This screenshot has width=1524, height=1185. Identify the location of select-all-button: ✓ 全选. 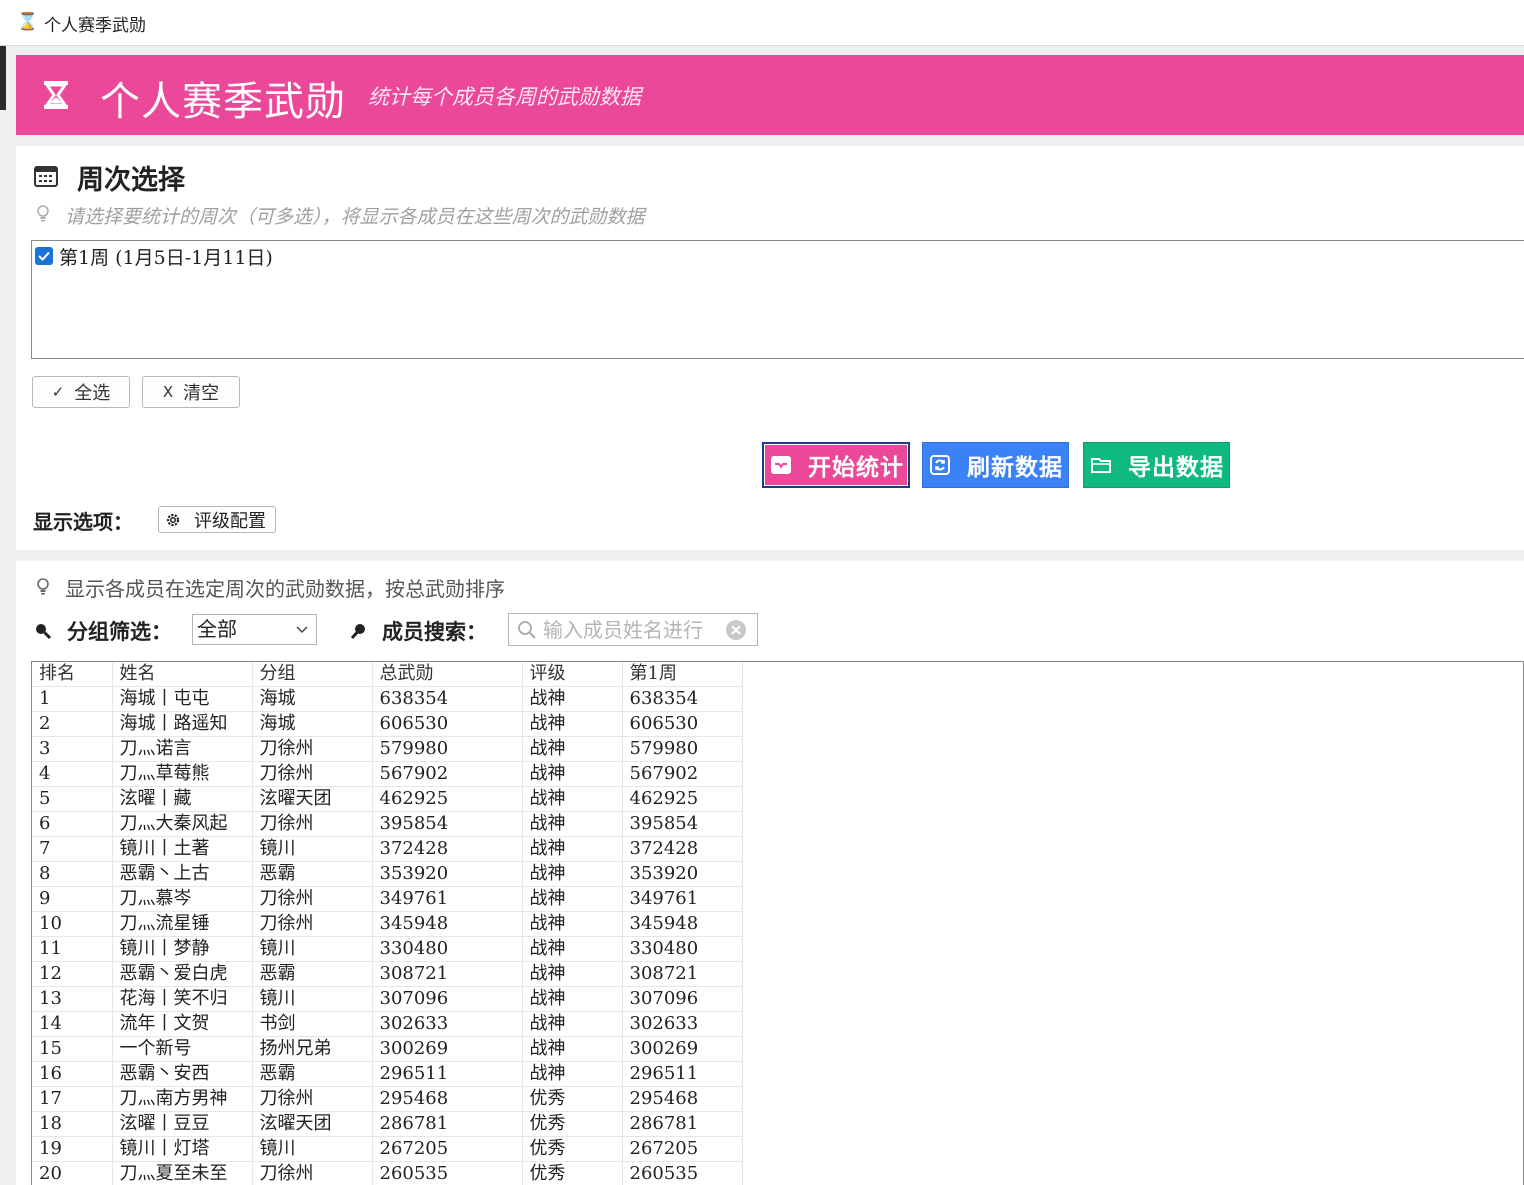
(81, 392).